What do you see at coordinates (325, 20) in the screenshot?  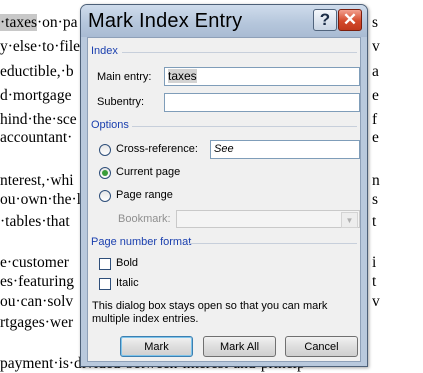 I see `help-button: ?` at bounding box center [325, 20].